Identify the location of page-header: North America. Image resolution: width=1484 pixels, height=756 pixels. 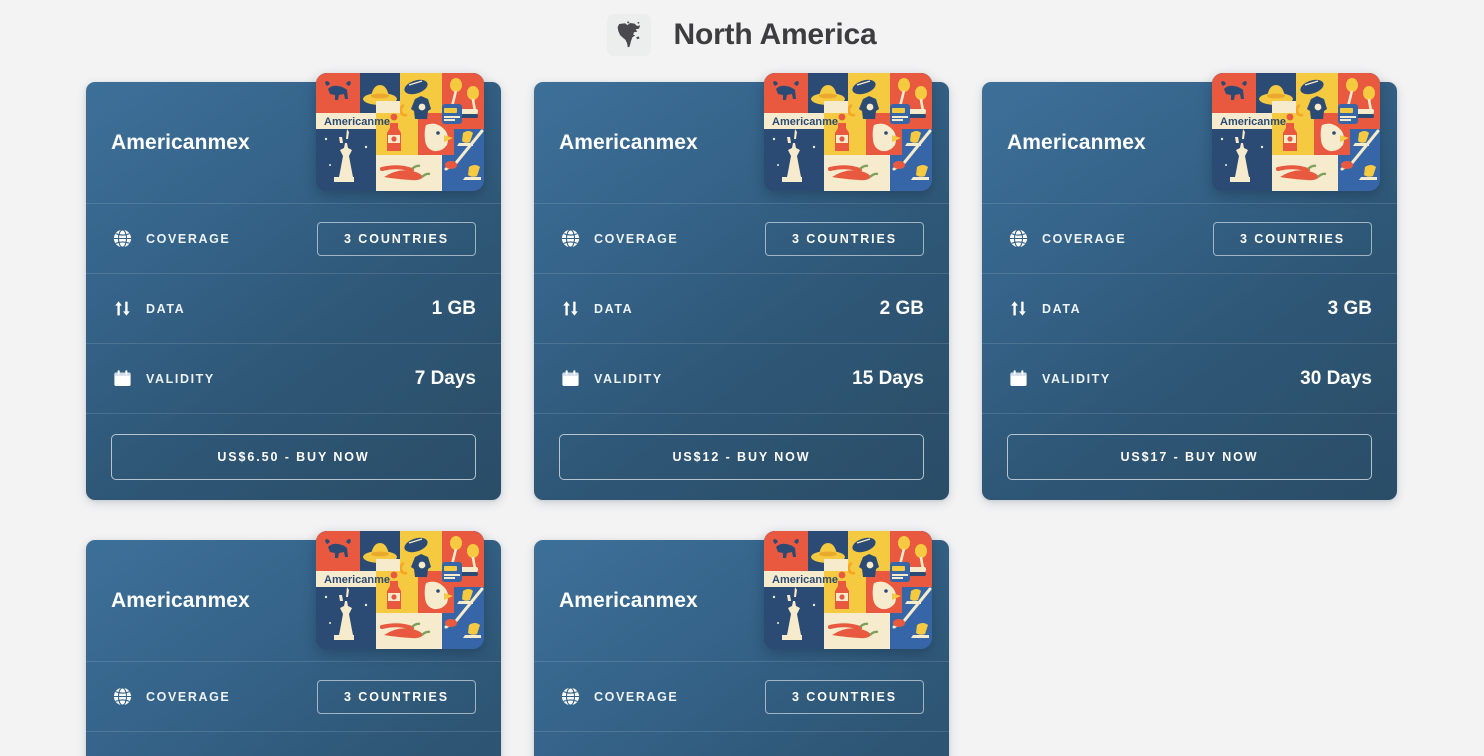
(742, 35).